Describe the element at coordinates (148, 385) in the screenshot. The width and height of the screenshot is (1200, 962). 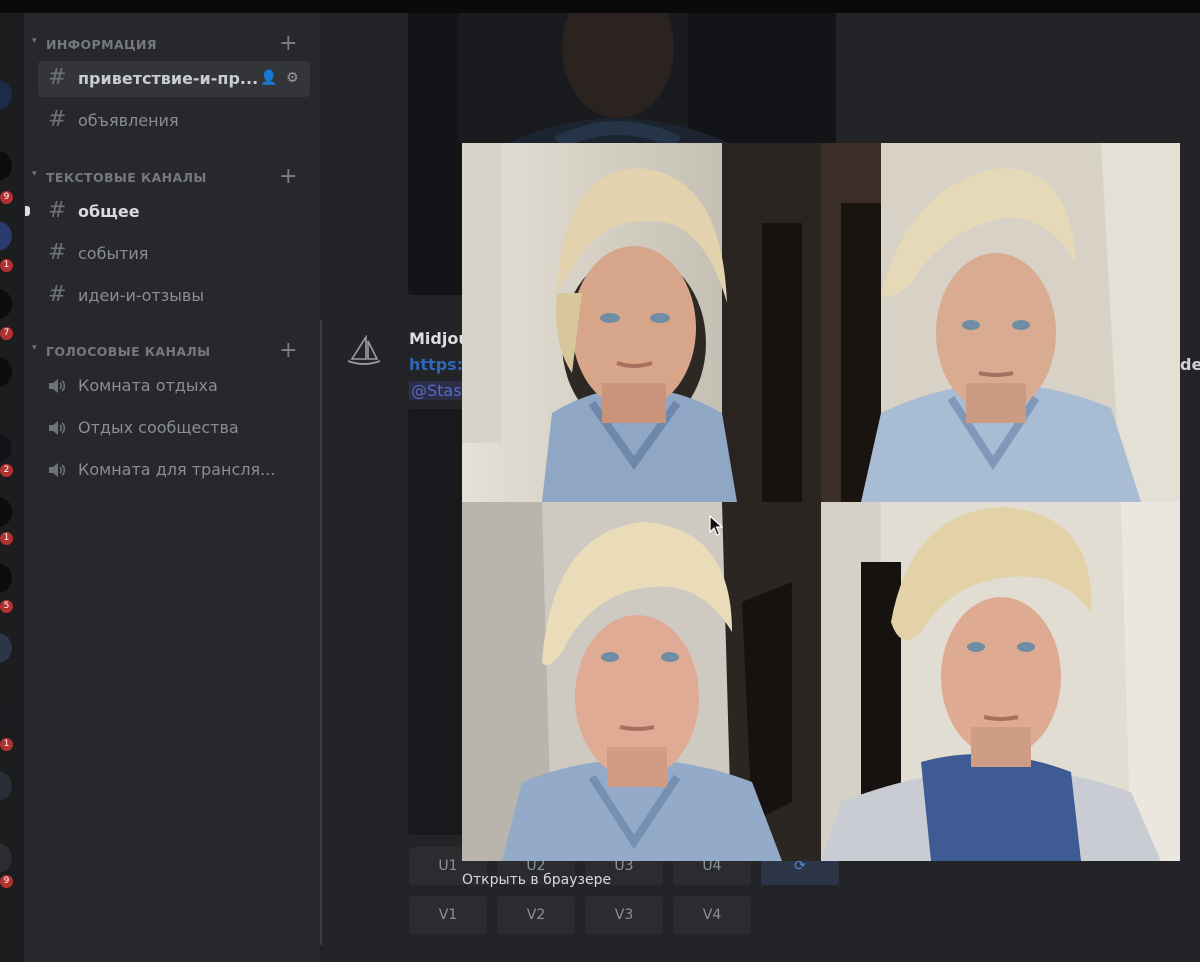
I see `channel-name: Комната отдыха` at that location.